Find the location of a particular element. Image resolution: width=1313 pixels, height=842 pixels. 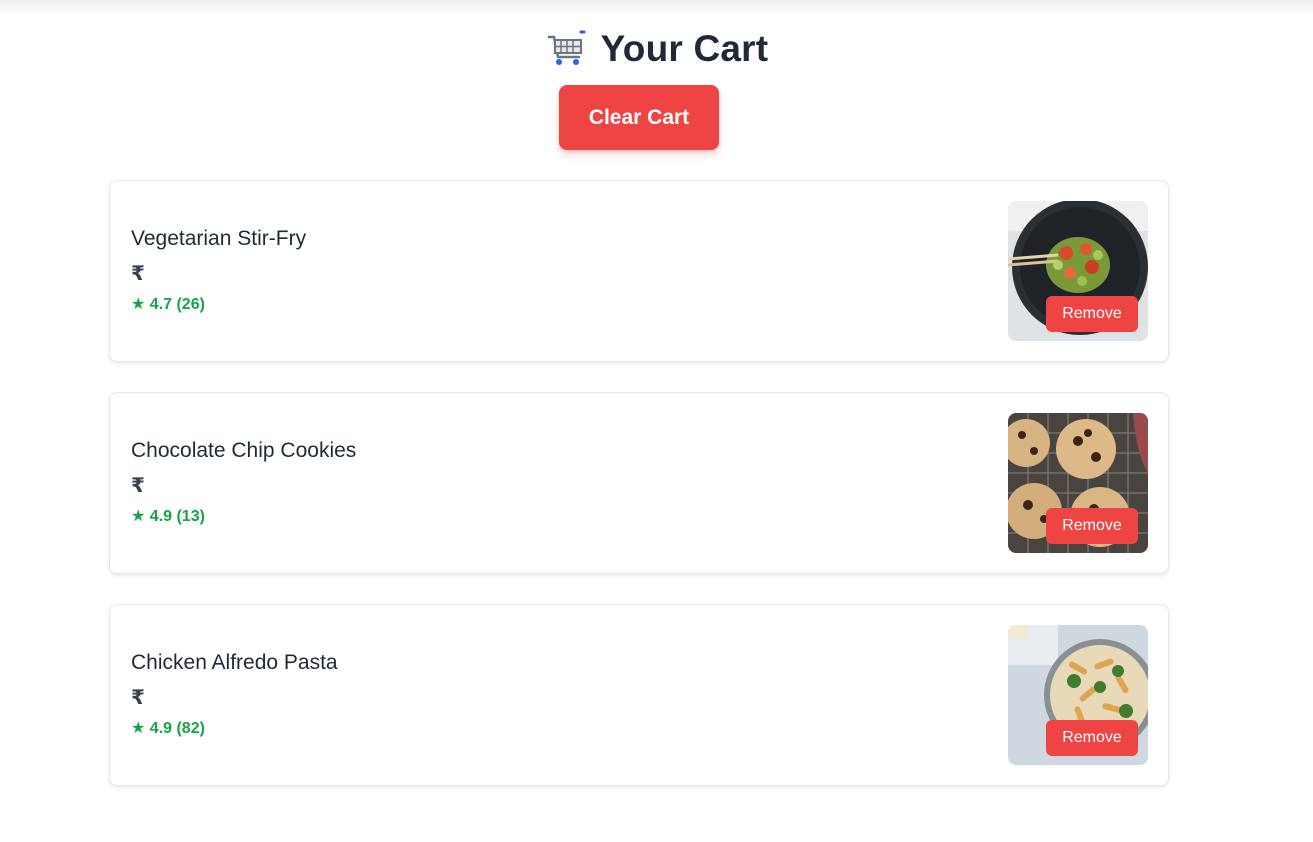

item-rating: ★ 4.9 (82) is located at coordinates (168, 728).